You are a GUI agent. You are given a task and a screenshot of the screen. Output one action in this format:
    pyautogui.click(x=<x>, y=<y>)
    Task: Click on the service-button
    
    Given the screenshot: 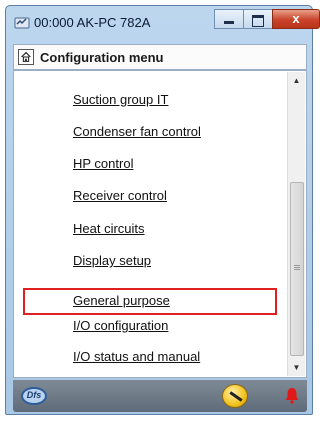 What is the action you would take?
    pyautogui.click(x=235, y=396)
    